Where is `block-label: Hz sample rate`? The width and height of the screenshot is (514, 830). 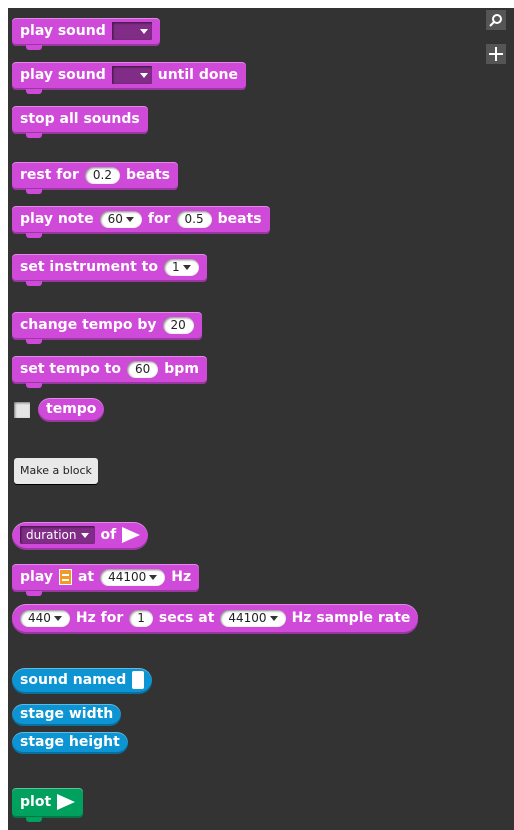
block-label: Hz sample rate is located at coordinates (351, 618).